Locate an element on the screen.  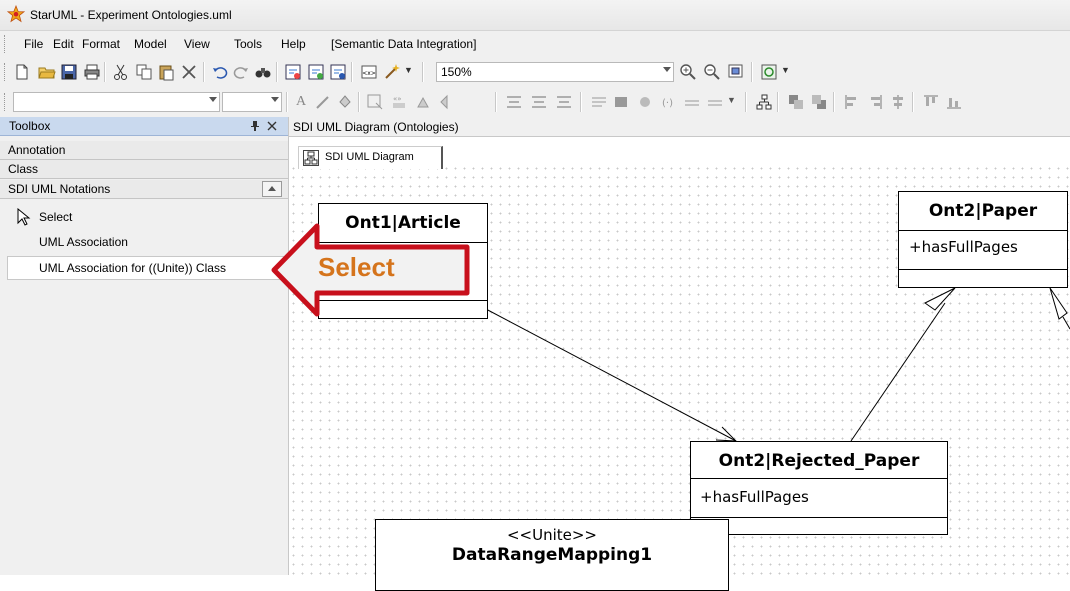
new-file-icon is located at coordinates (22, 72).